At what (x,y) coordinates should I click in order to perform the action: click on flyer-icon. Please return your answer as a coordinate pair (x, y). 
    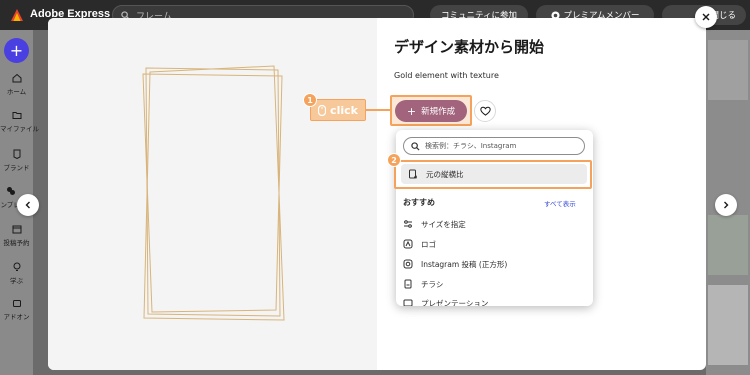
    Looking at the image, I should click on (408, 284).